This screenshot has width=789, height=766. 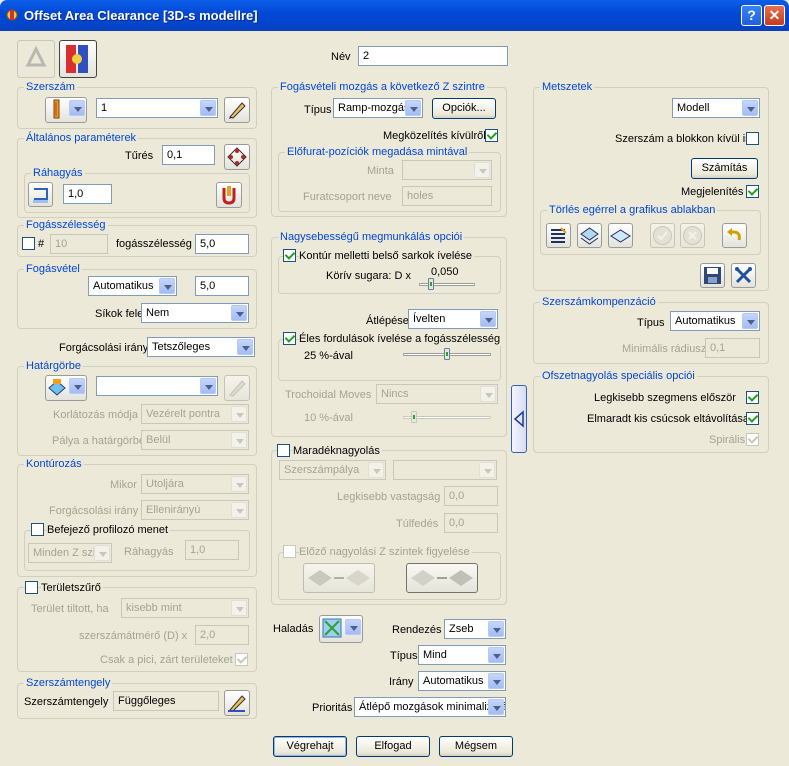 What do you see at coordinates (79, 244) in the screenshot?
I see `stepover-count-input: 10` at bounding box center [79, 244].